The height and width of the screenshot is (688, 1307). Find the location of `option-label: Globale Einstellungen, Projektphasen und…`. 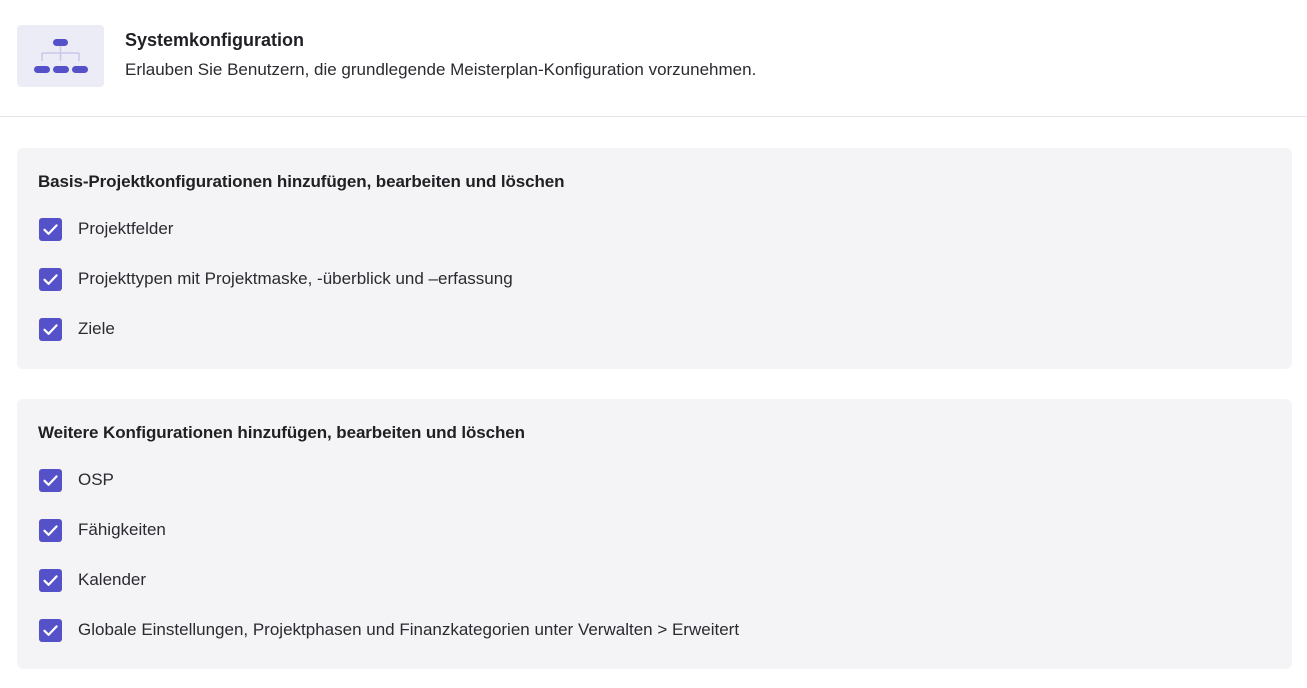

option-label: Globale Einstellungen, Projektphasen und… is located at coordinates (409, 629).